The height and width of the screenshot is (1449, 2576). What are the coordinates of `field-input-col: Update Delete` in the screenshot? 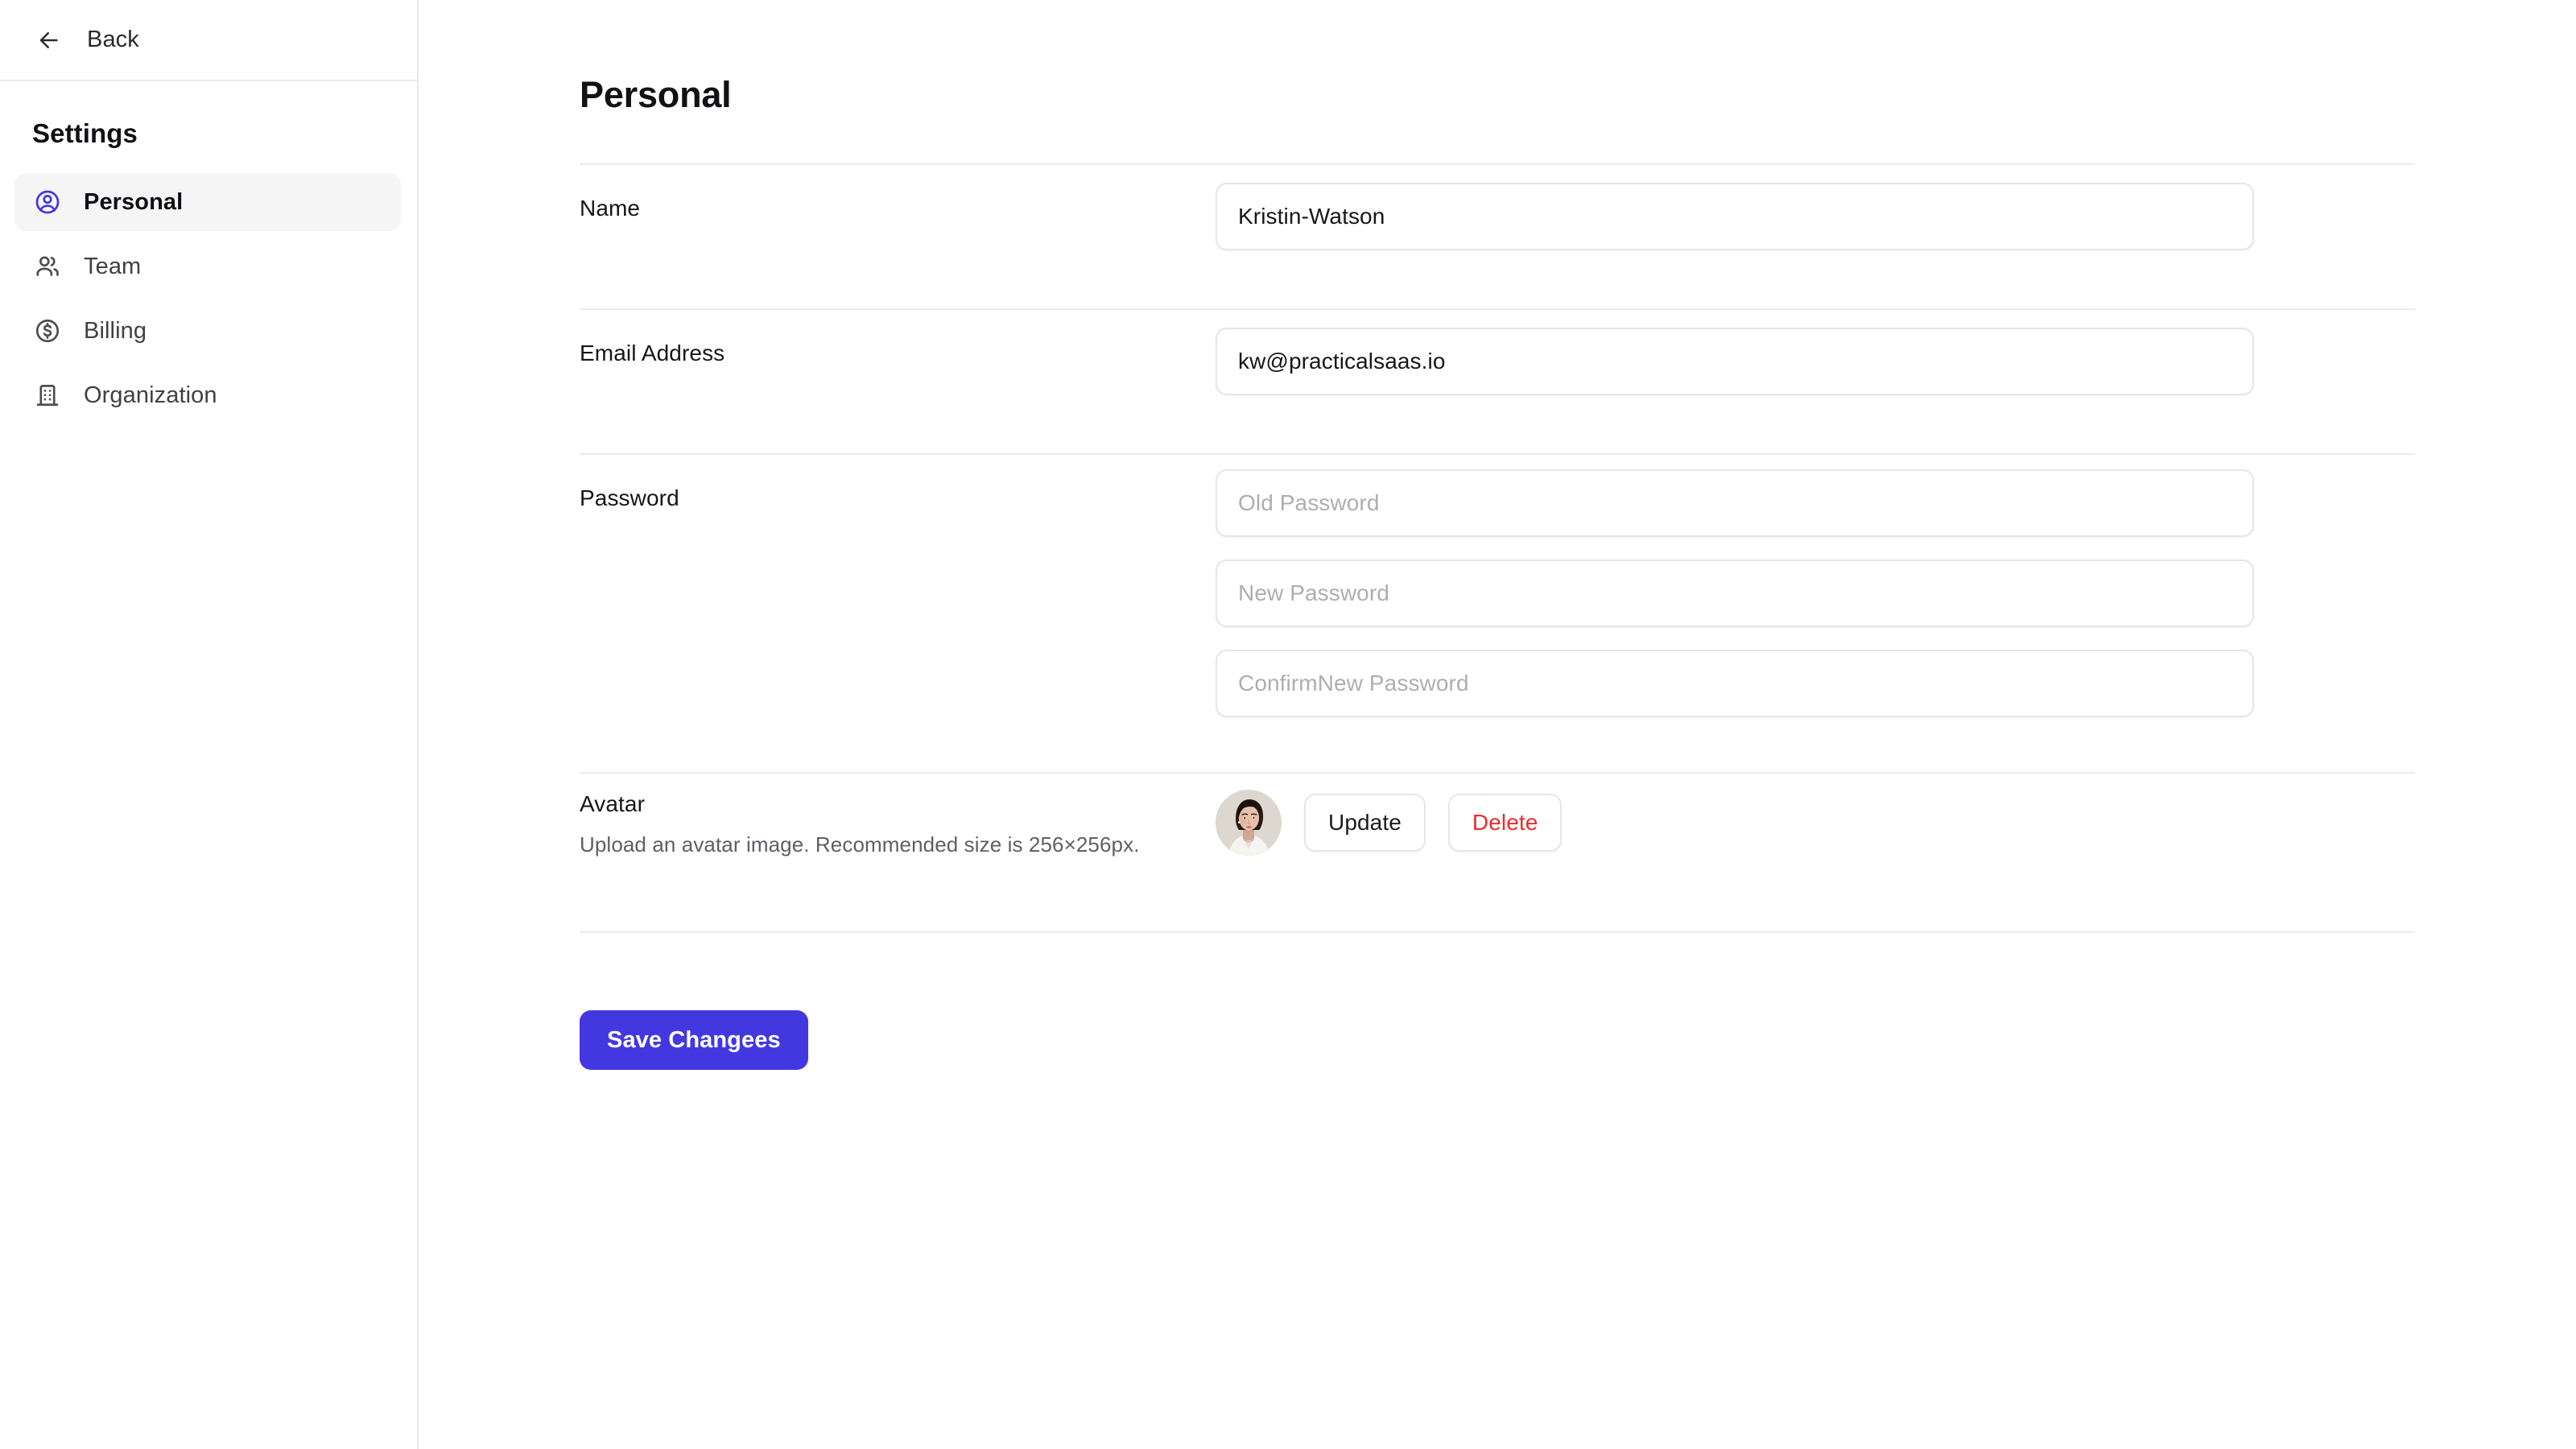 It's located at (1815, 815).